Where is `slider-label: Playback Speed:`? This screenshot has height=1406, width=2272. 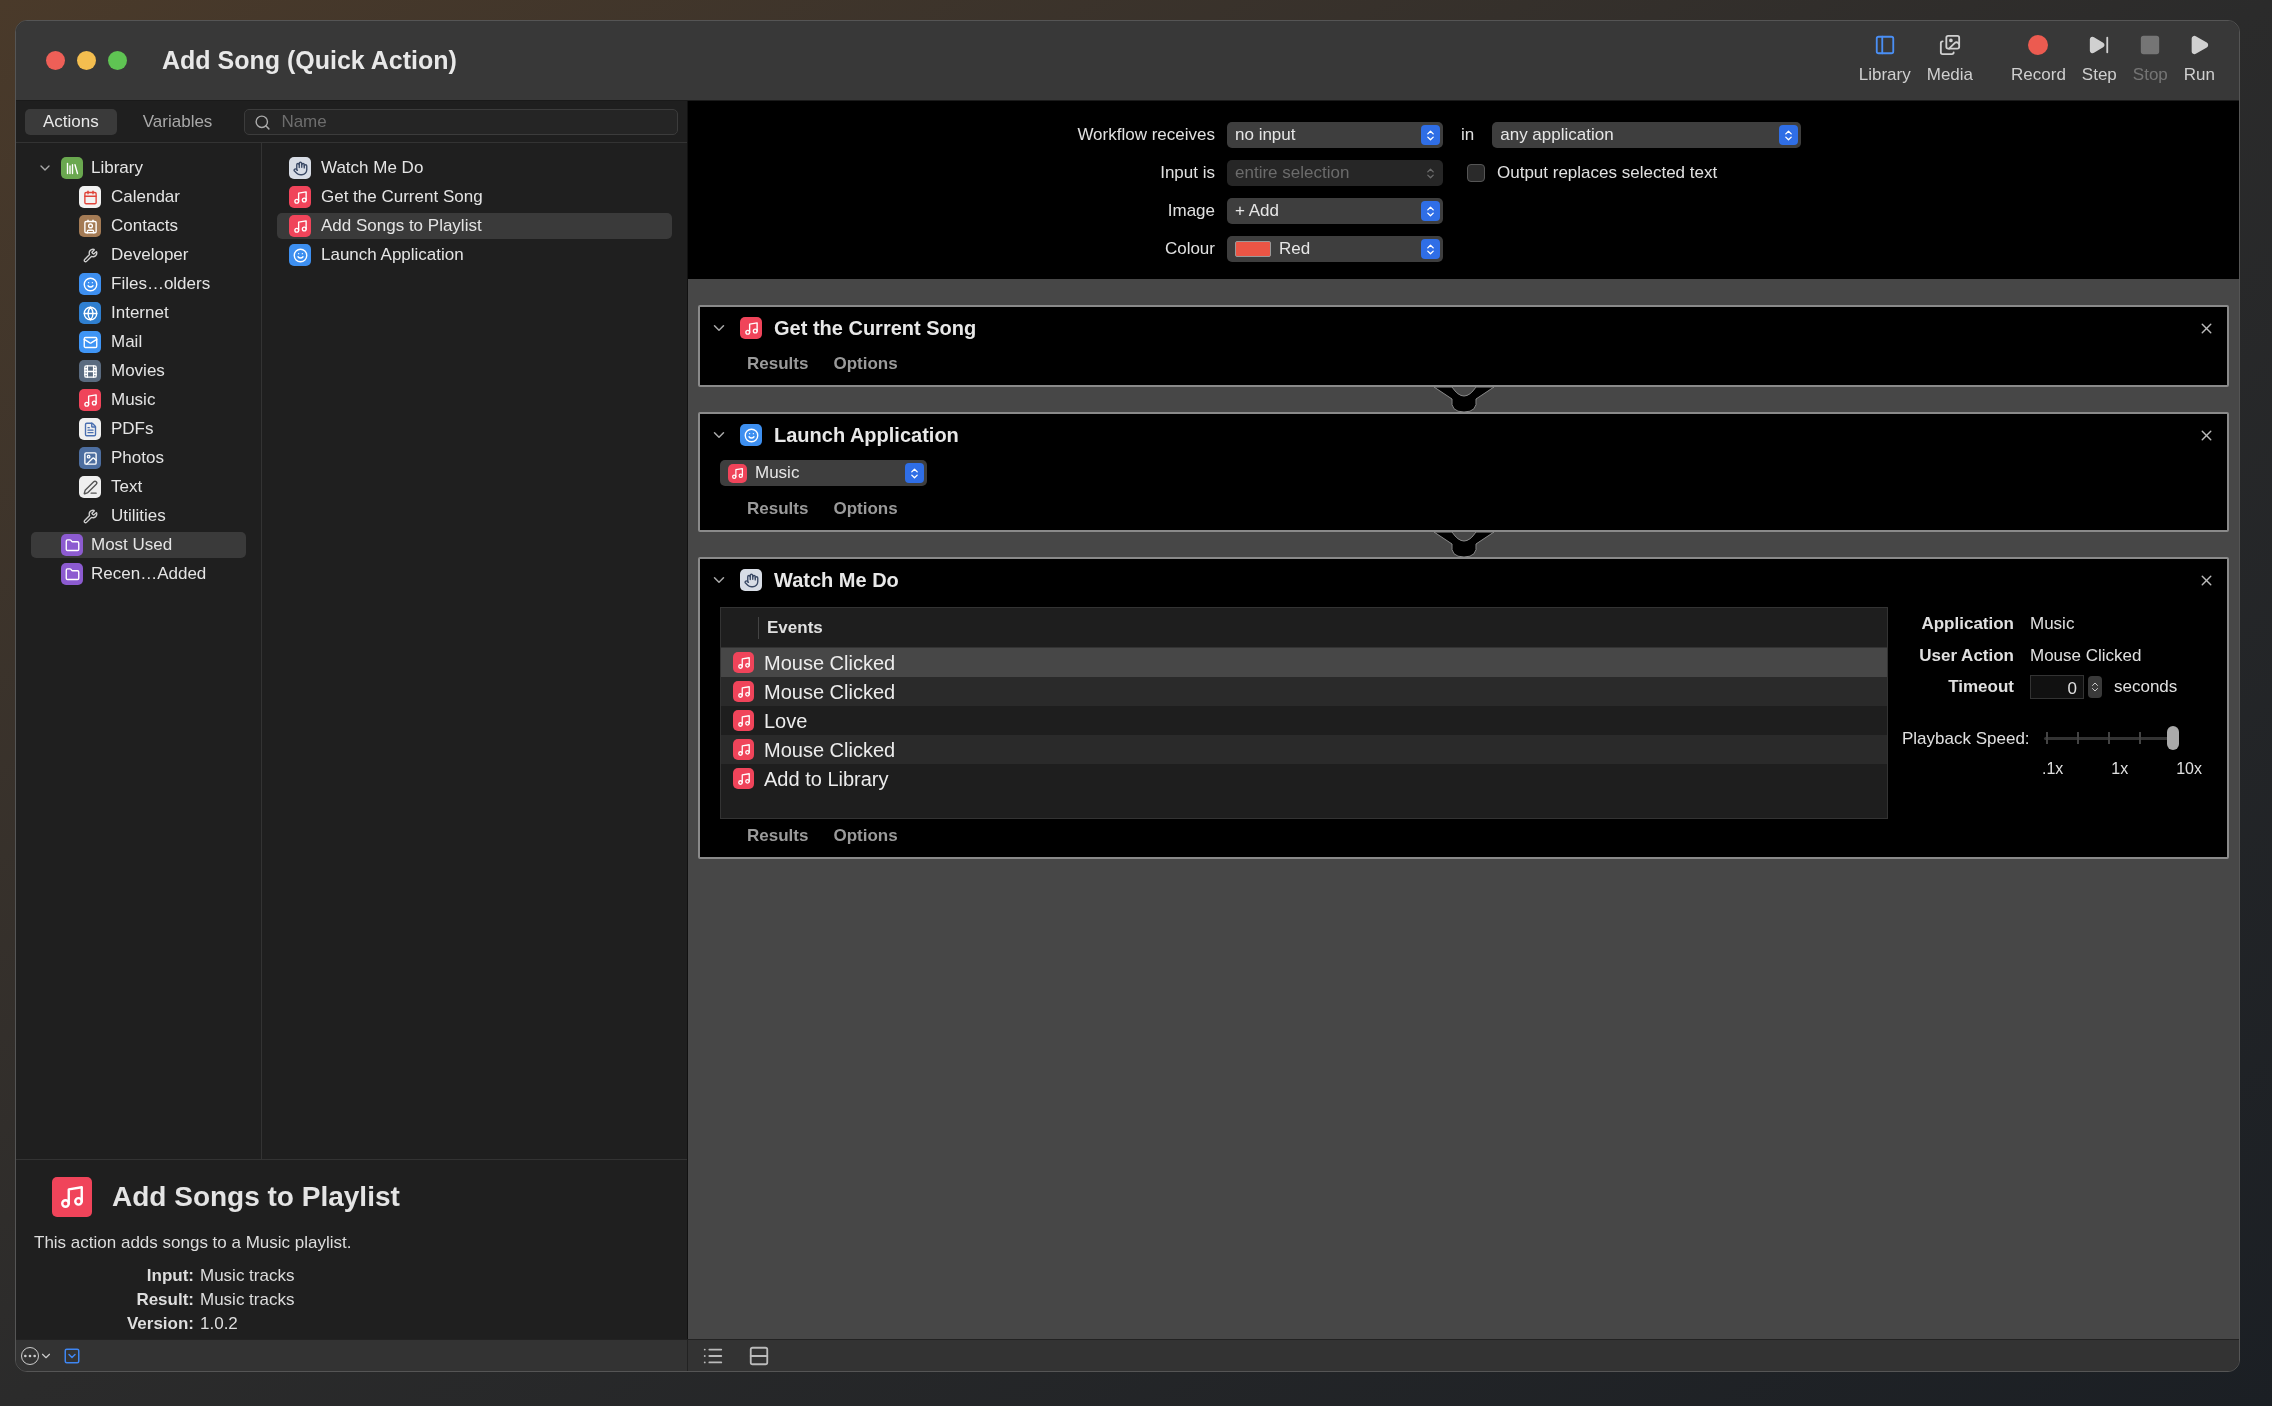
slider-label: Playback Speed: is located at coordinates (1966, 738).